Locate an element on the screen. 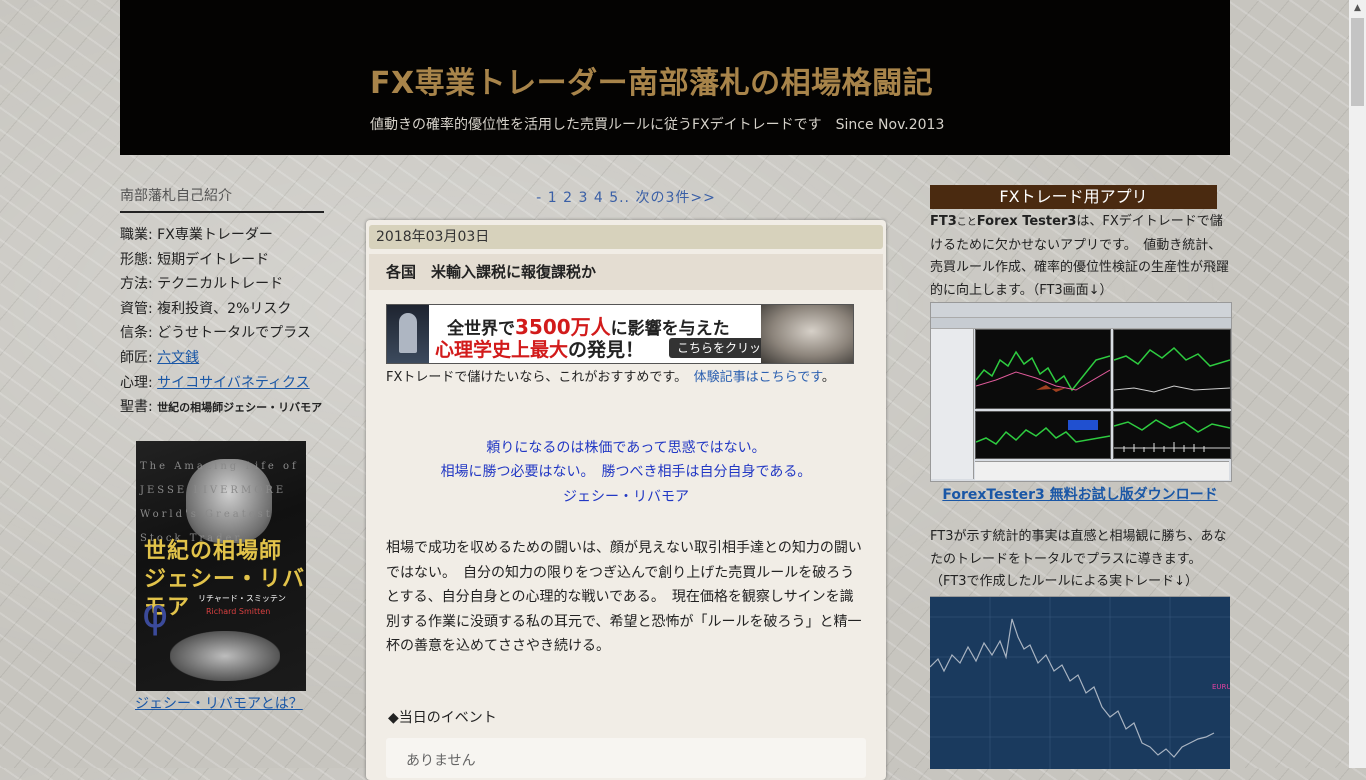 This screenshot has width=1366, height=780. profile-style: 形態: 短期デイトレード is located at coordinates (195, 259).